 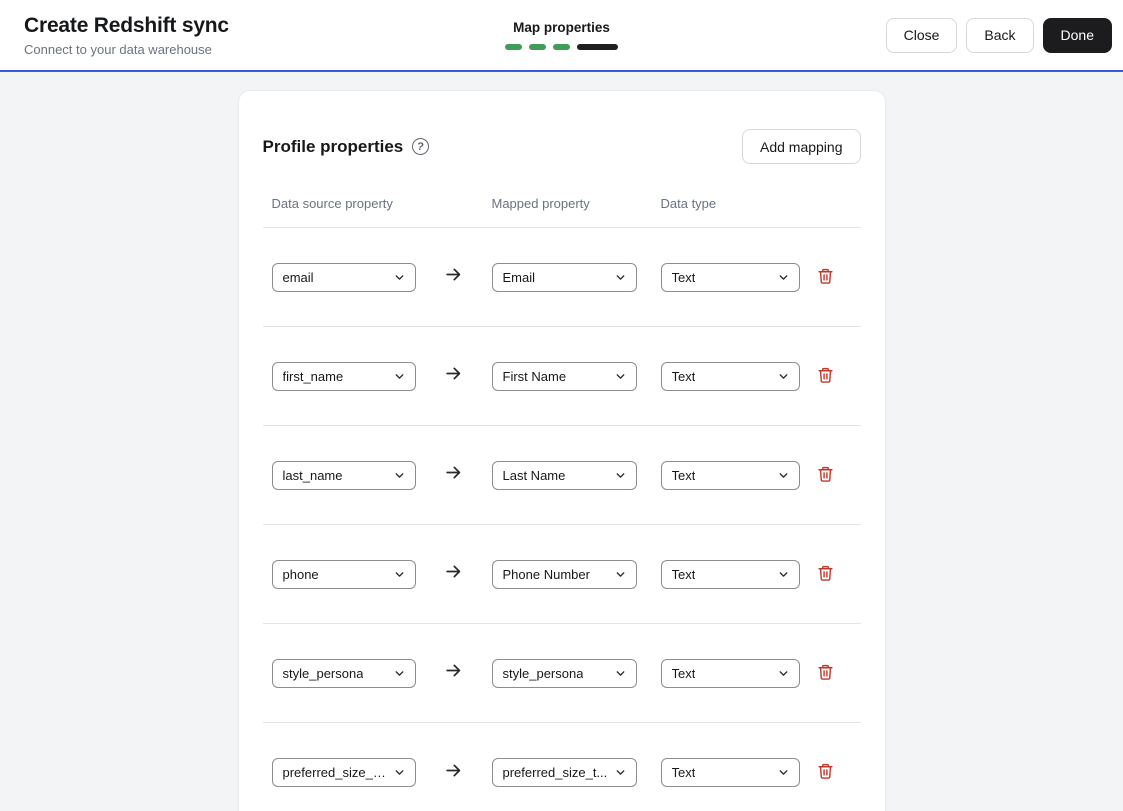 I want to click on step-progress, so click(x=561, y=47).